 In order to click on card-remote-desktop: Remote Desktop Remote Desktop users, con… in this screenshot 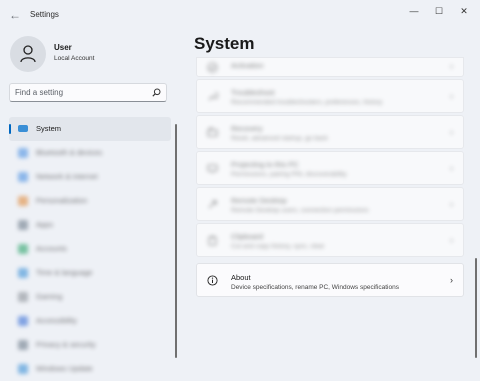, I will do `click(330, 204)`.